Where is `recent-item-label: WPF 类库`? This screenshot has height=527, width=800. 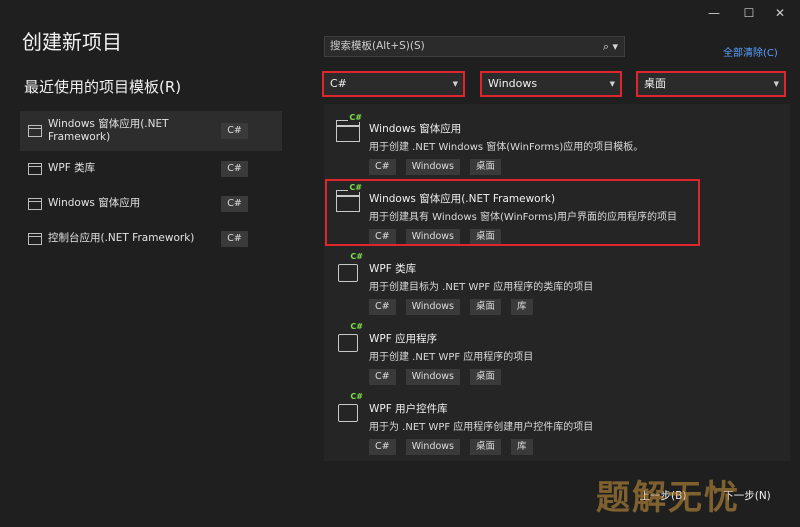
recent-item-label: WPF 类库 is located at coordinates (72, 168).